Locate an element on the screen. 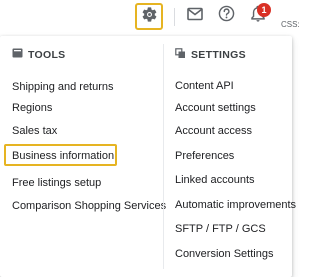 The height and width of the screenshot is (277, 320). top-app-bar: 1 CSS: is located at coordinates (150, 18).